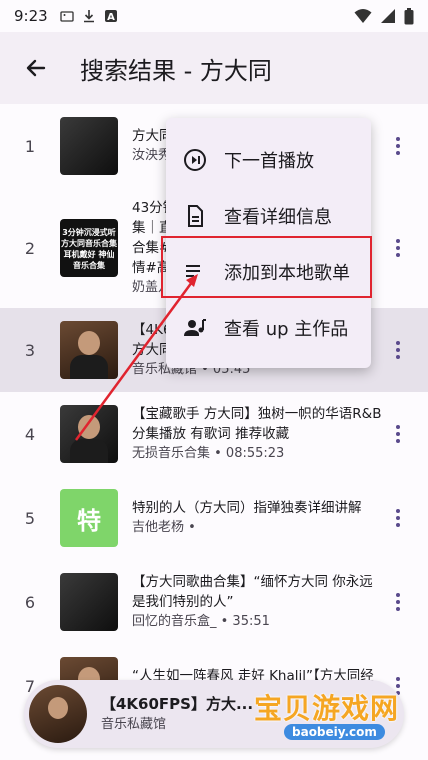 Image resolution: width=428 pixels, height=760 pixels. Describe the element at coordinates (278, 217) in the screenshot. I see `menu-item-label: 查看详细信息` at that location.